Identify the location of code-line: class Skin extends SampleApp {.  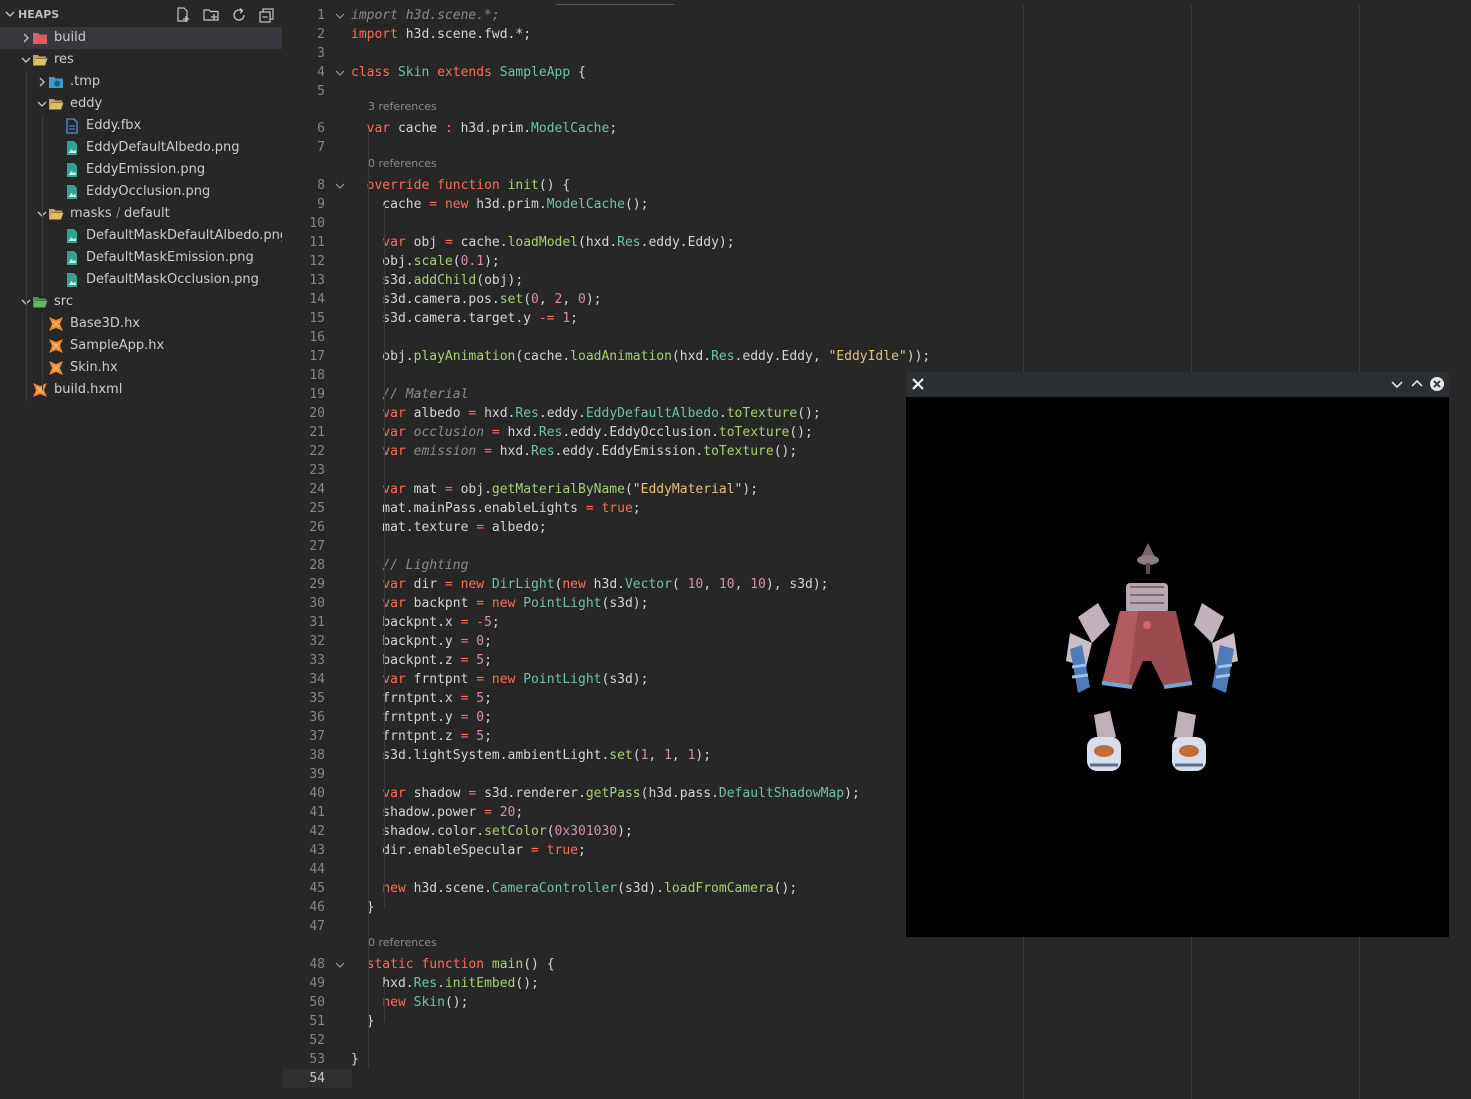
(468, 72).